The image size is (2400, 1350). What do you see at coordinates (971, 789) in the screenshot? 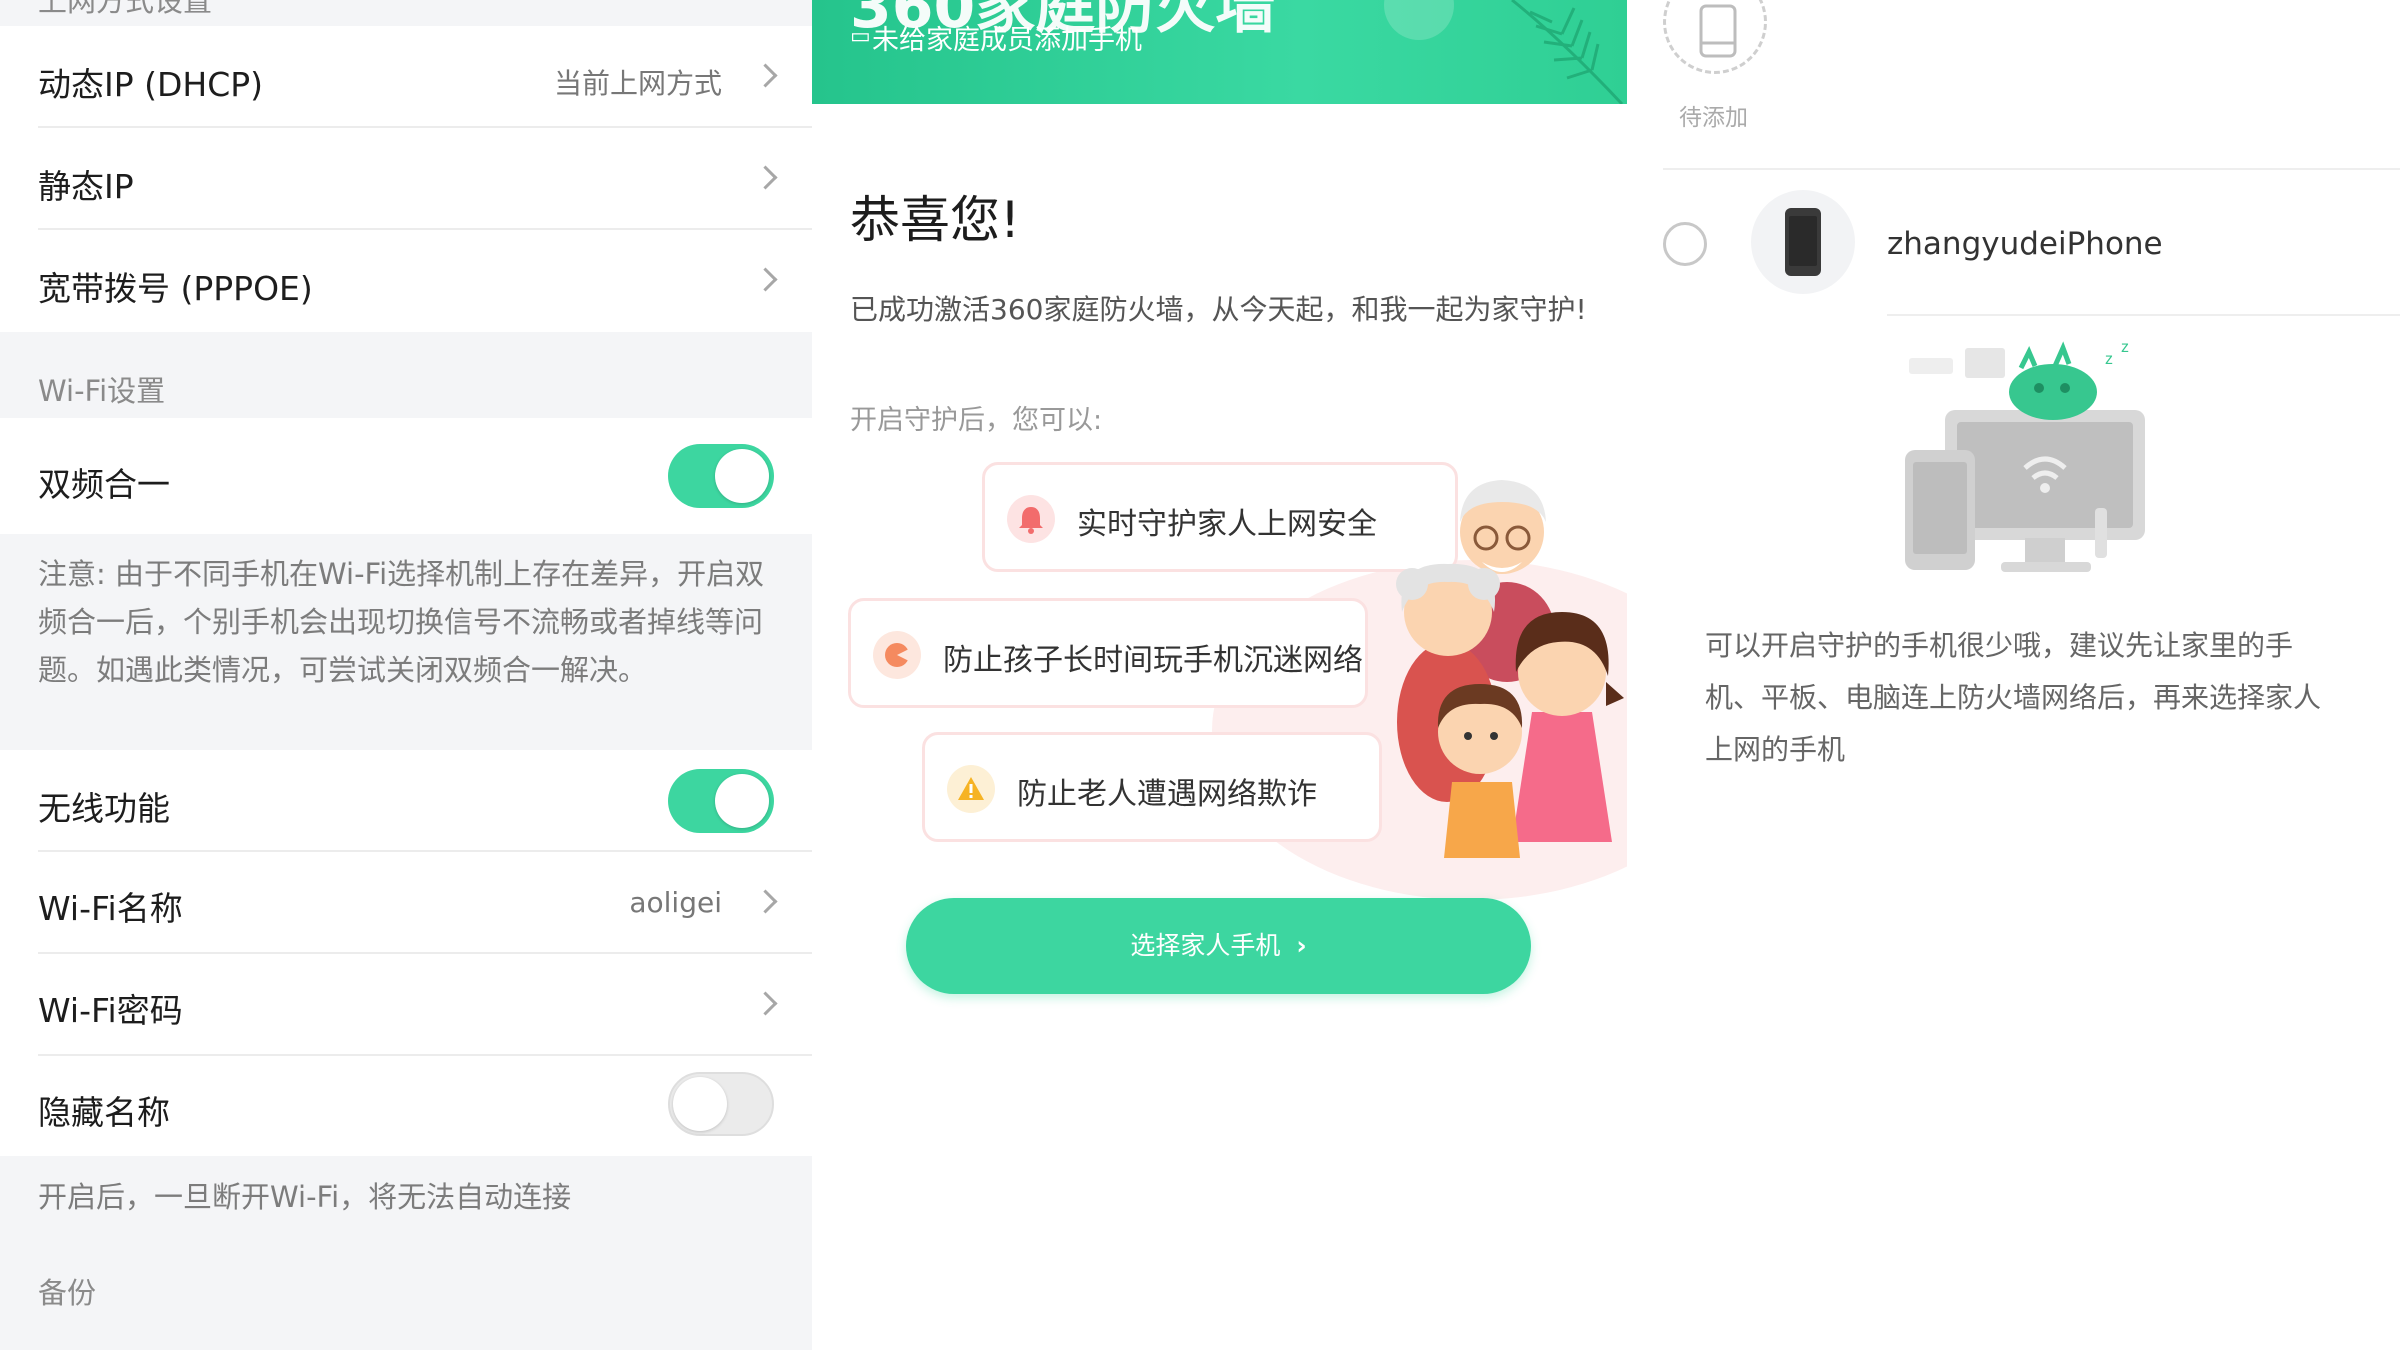
I see `warning-icon` at bounding box center [971, 789].